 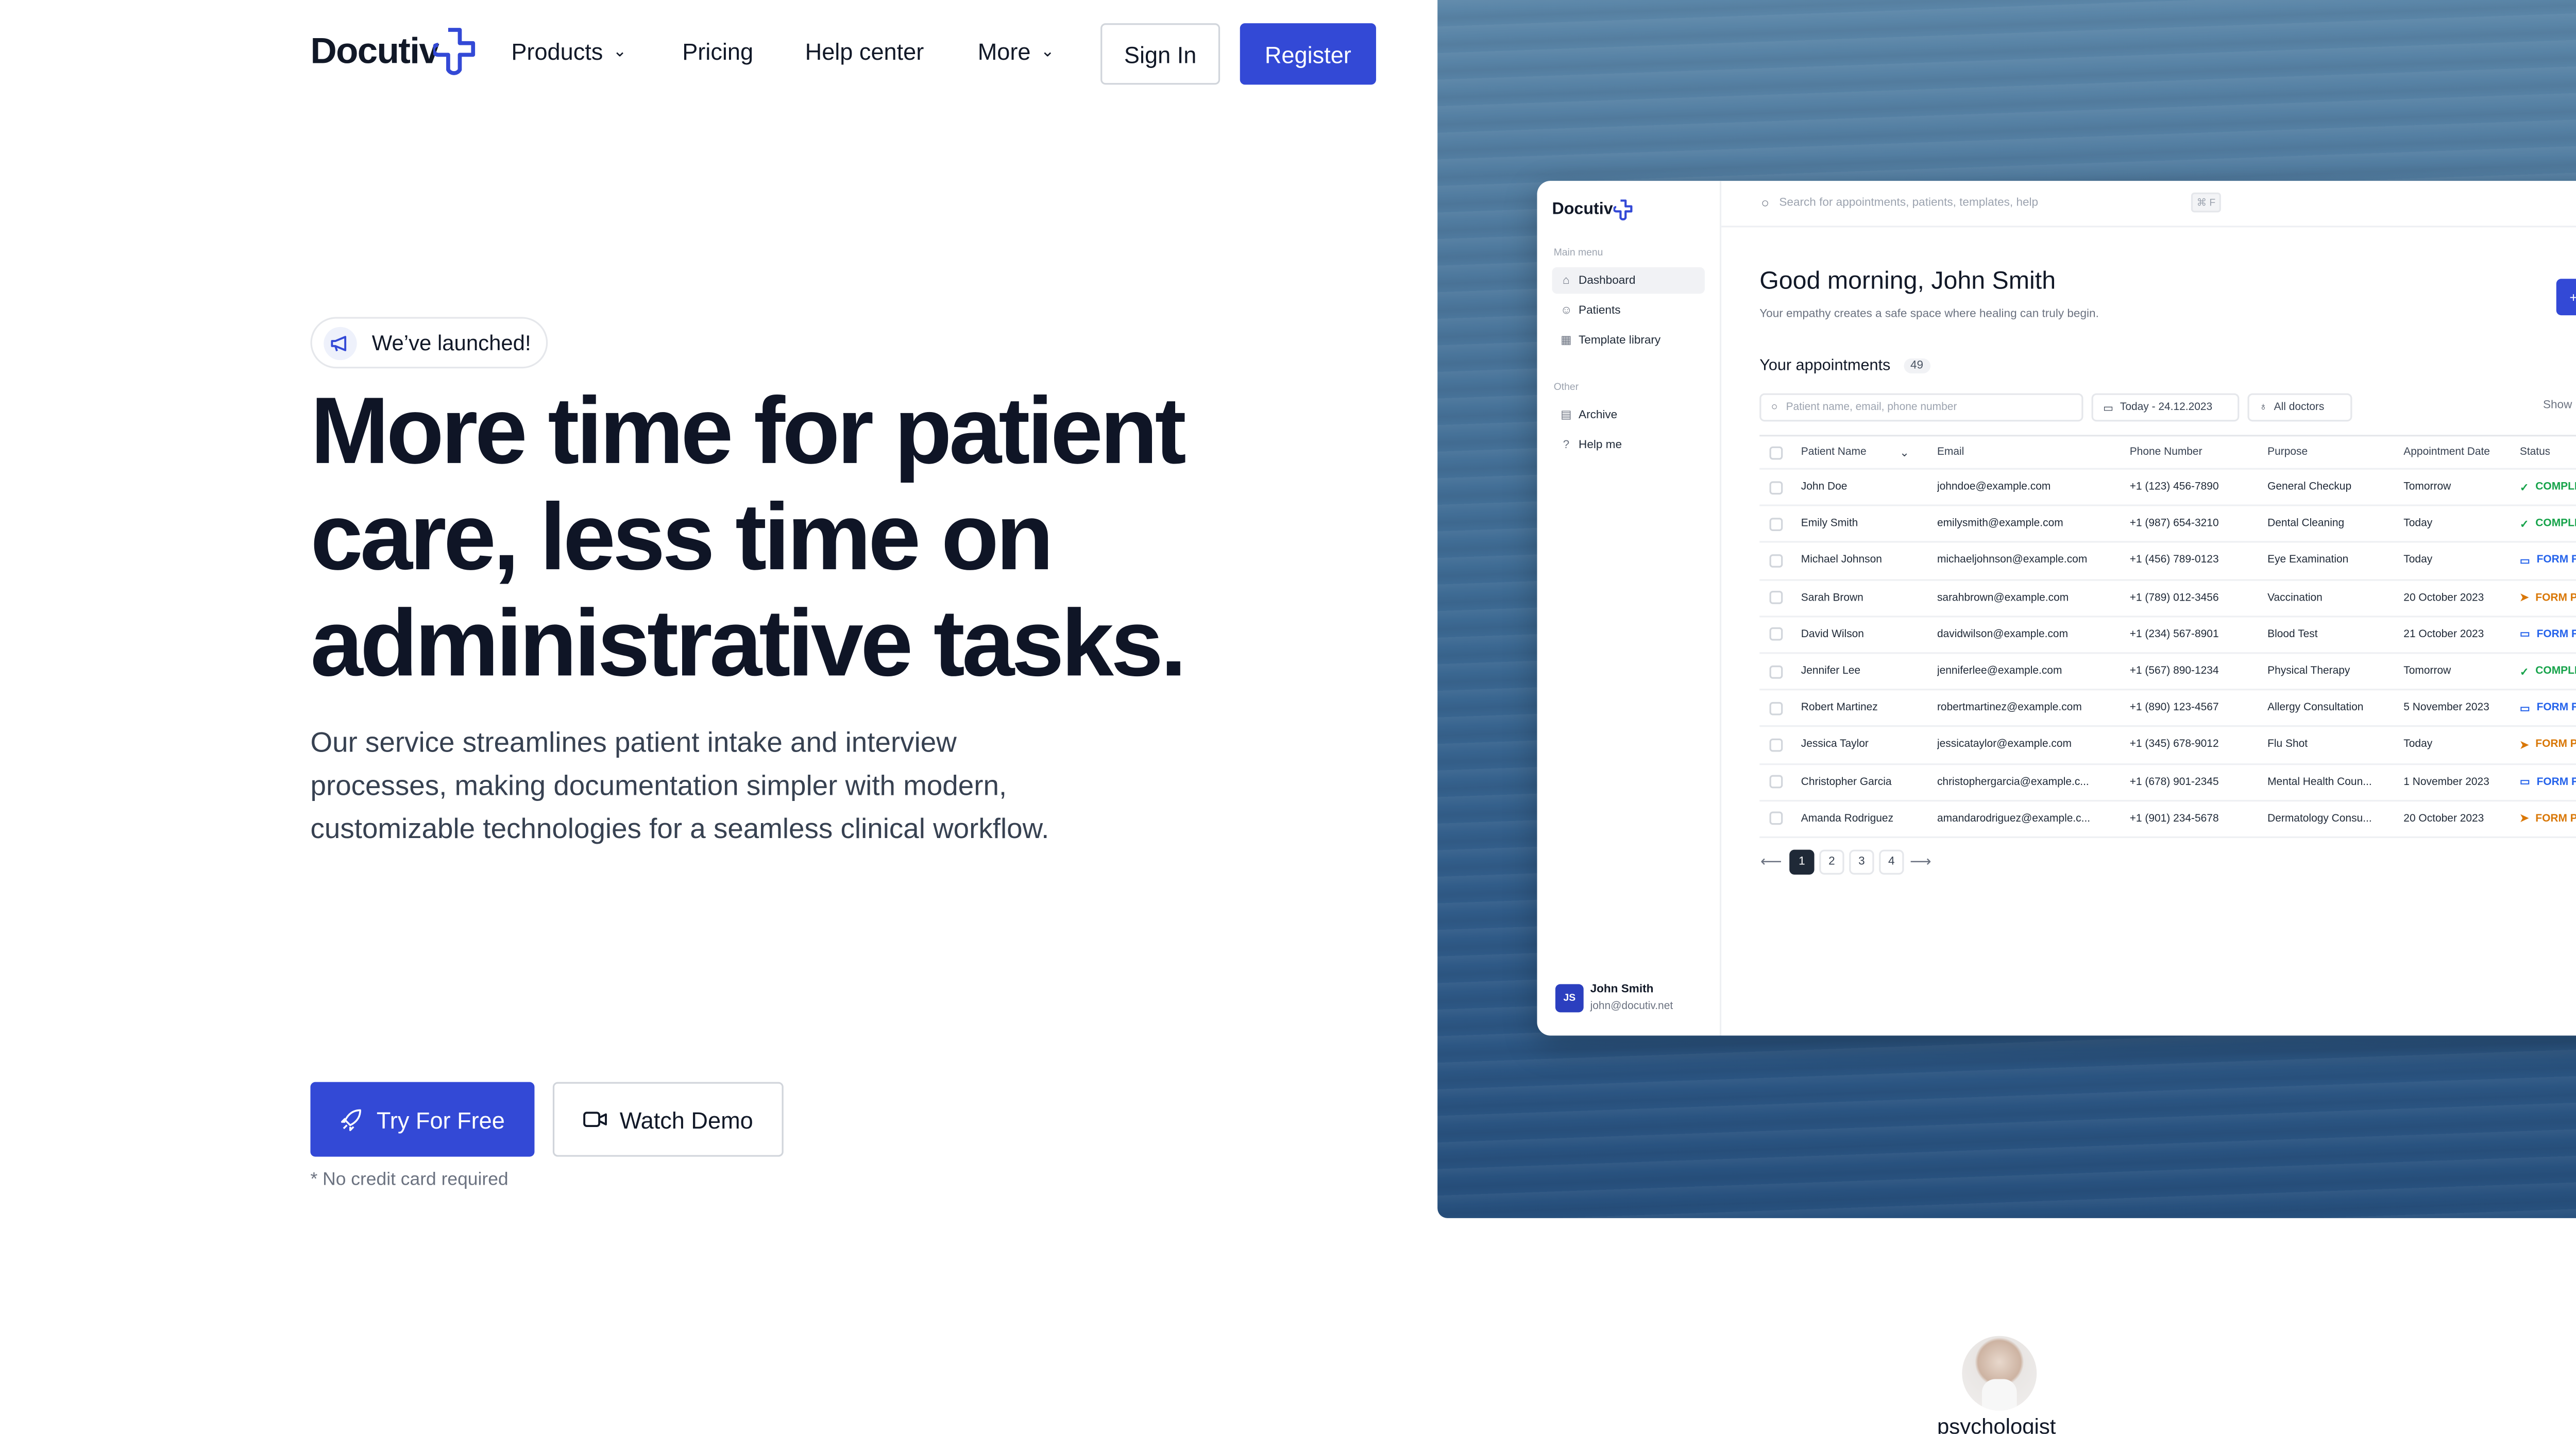 I want to click on column-header-email: Email, so click(x=1950, y=452).